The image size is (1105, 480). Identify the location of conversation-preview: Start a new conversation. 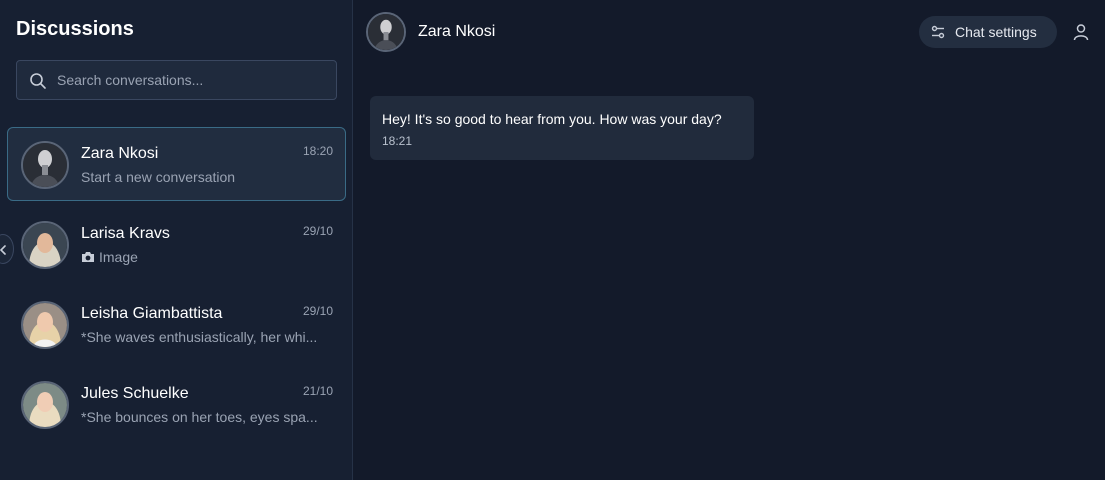
(158, 177).